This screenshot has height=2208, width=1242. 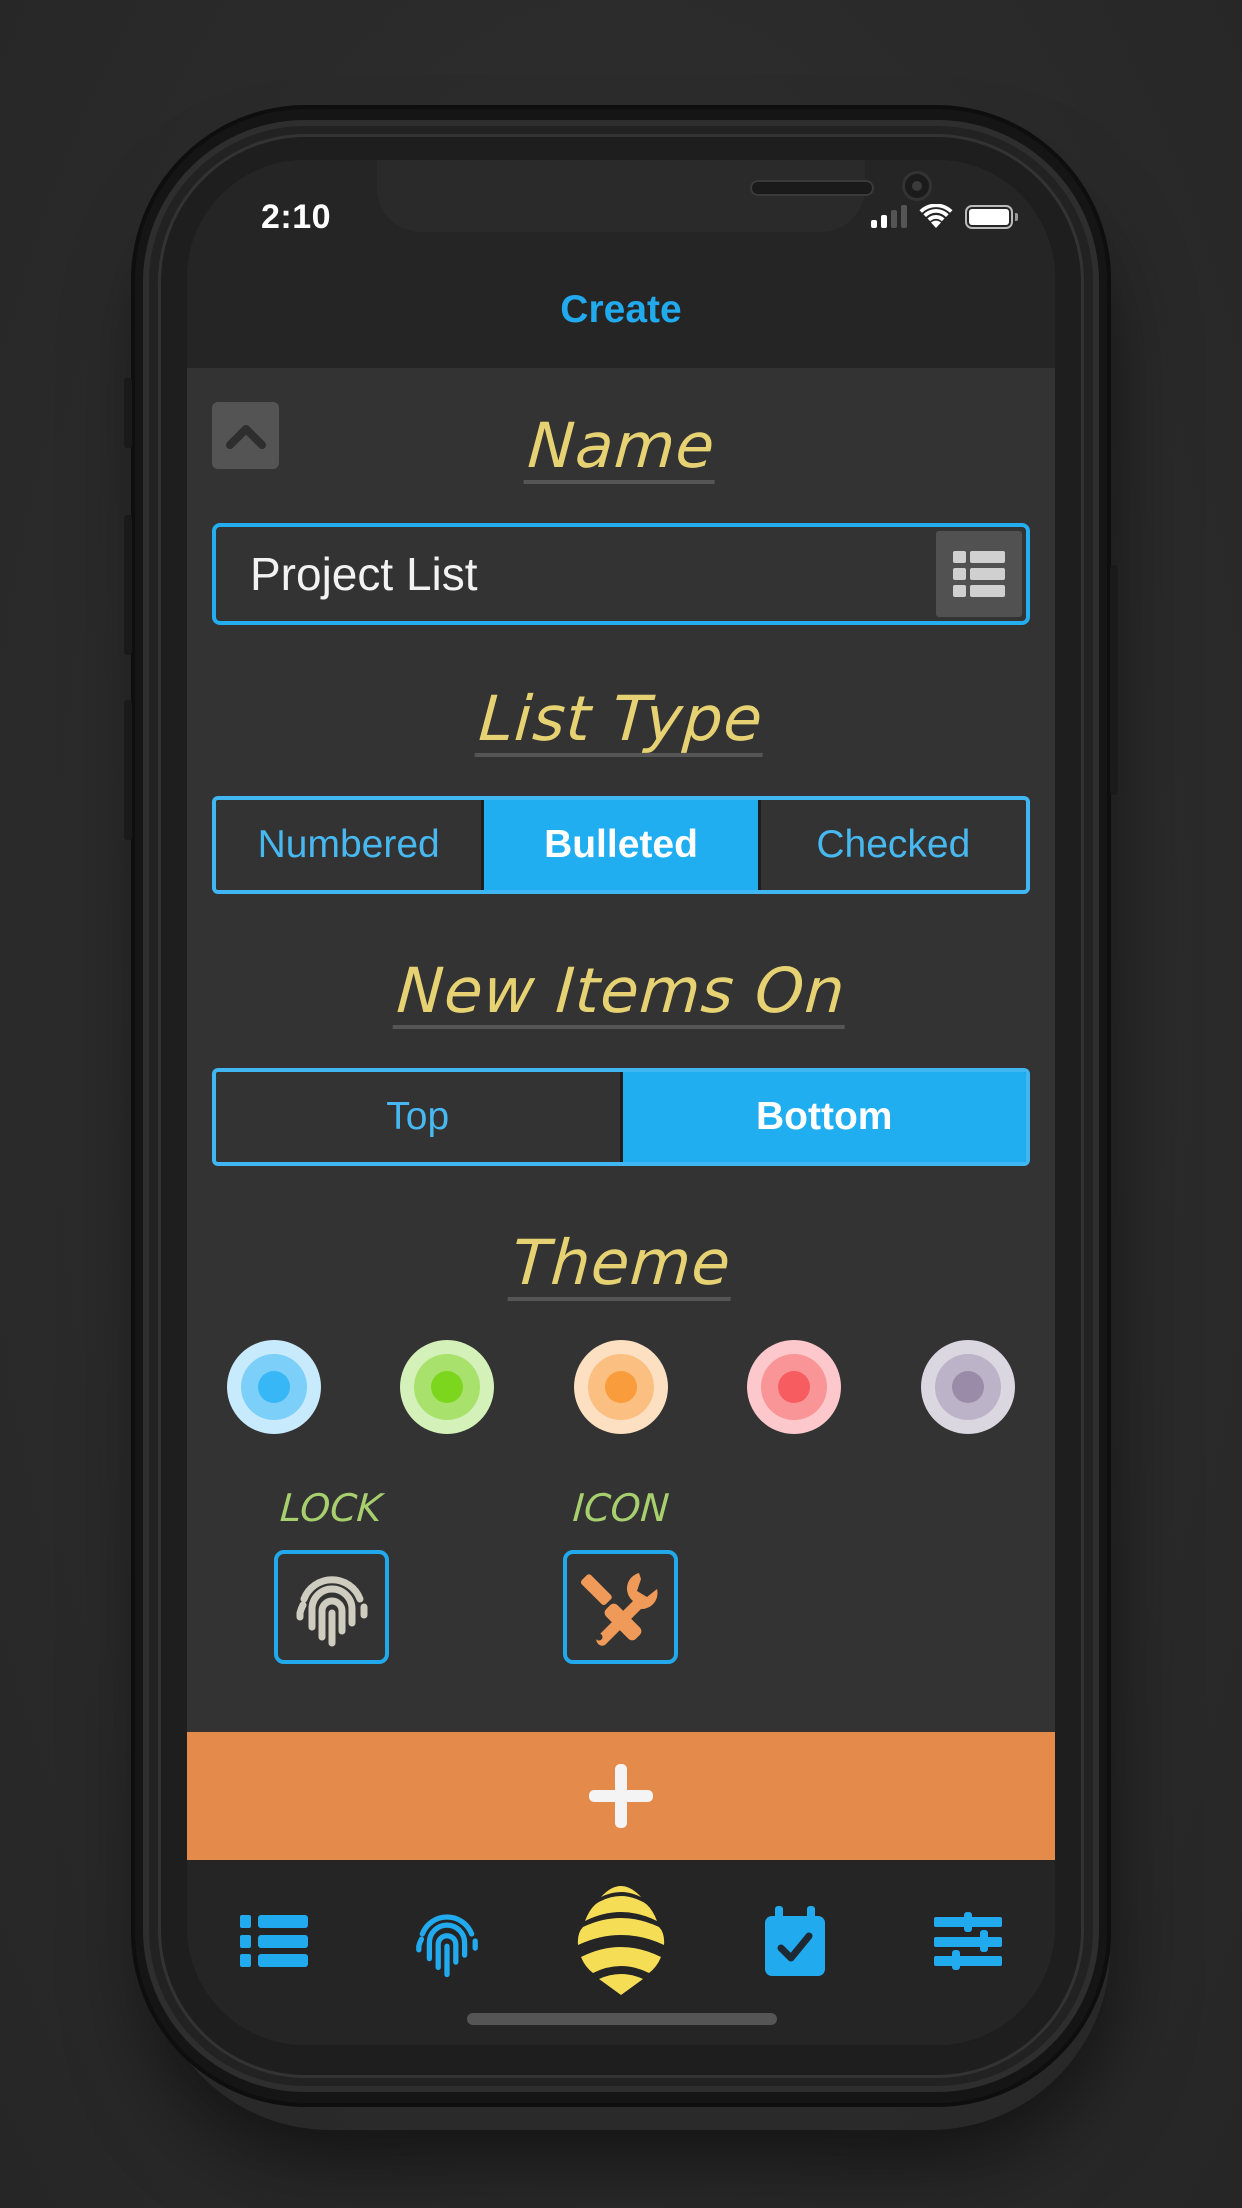 What do you see at coordinates (128, 770) in the screenshot?
I see `side-button-volume-down` at bounding box center [128, 770].